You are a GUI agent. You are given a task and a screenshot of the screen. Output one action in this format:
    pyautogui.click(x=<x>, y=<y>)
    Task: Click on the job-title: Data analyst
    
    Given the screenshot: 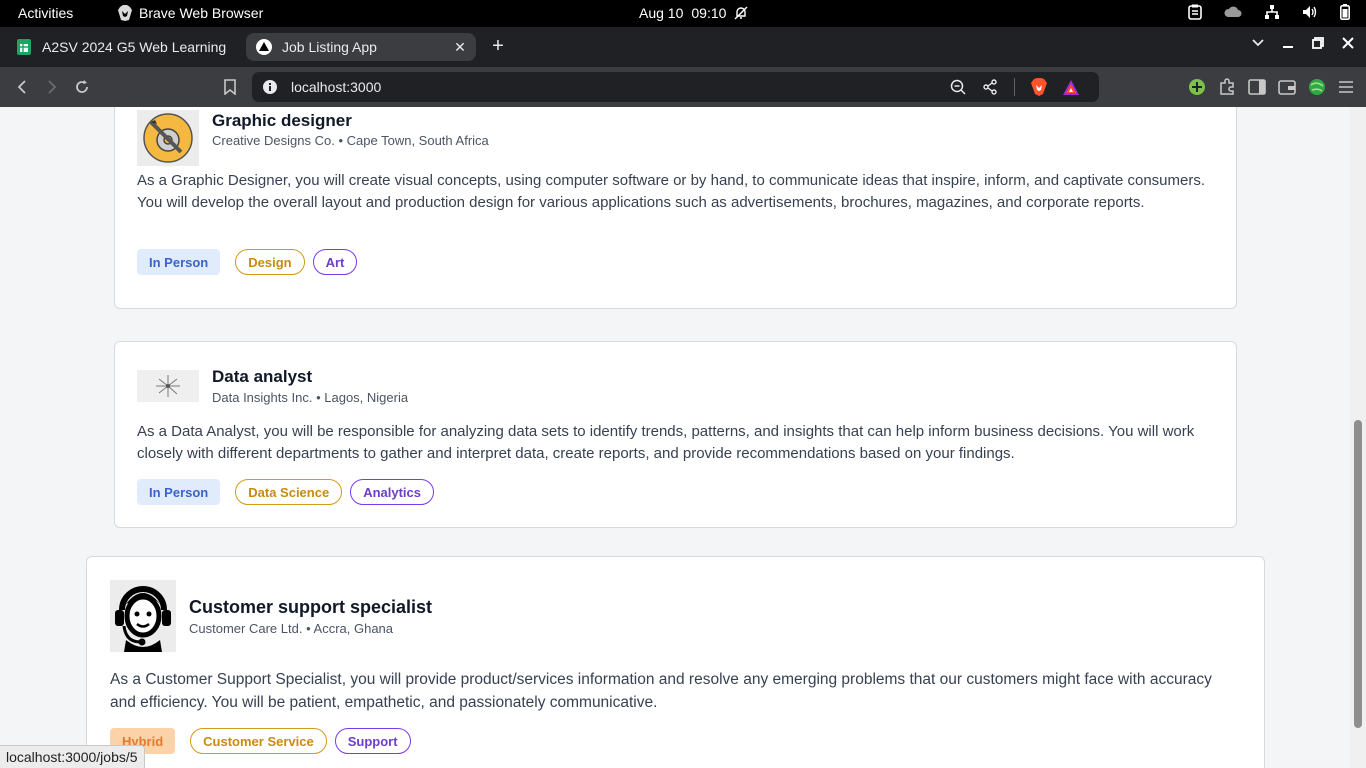 What is the action you would take?
    pyautogui.click(x=262, y=377)
    